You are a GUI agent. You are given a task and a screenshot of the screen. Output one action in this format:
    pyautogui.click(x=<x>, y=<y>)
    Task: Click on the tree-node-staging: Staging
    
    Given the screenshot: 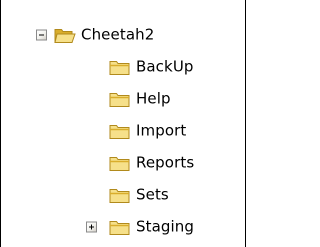 What is the action you would take?
    pyautogui.click(x=124, y=227)
    